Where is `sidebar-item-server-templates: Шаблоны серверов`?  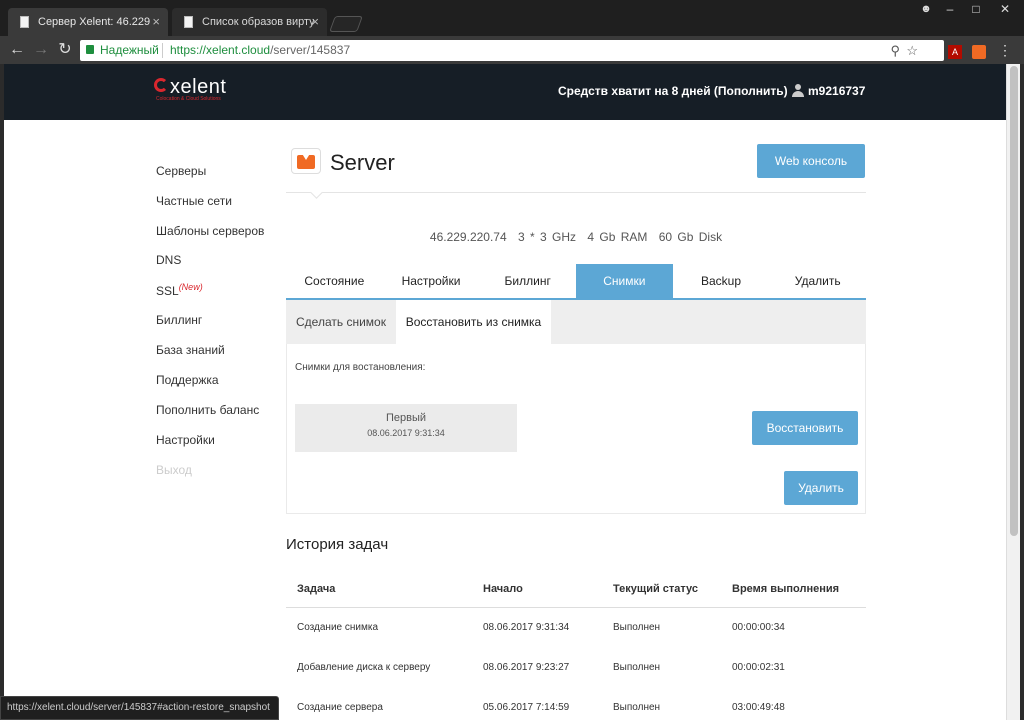
sidebar-item-server-templates: Шаблоны серверов is located at coordinates (210, 231).